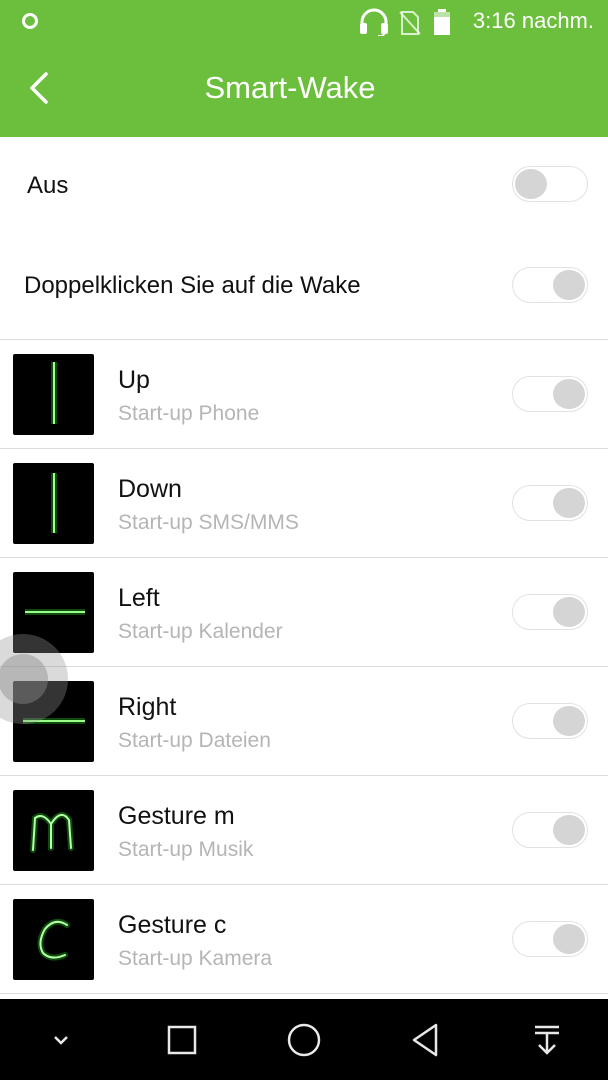  I want to click on gesture-down-switch, so click(550, 503).